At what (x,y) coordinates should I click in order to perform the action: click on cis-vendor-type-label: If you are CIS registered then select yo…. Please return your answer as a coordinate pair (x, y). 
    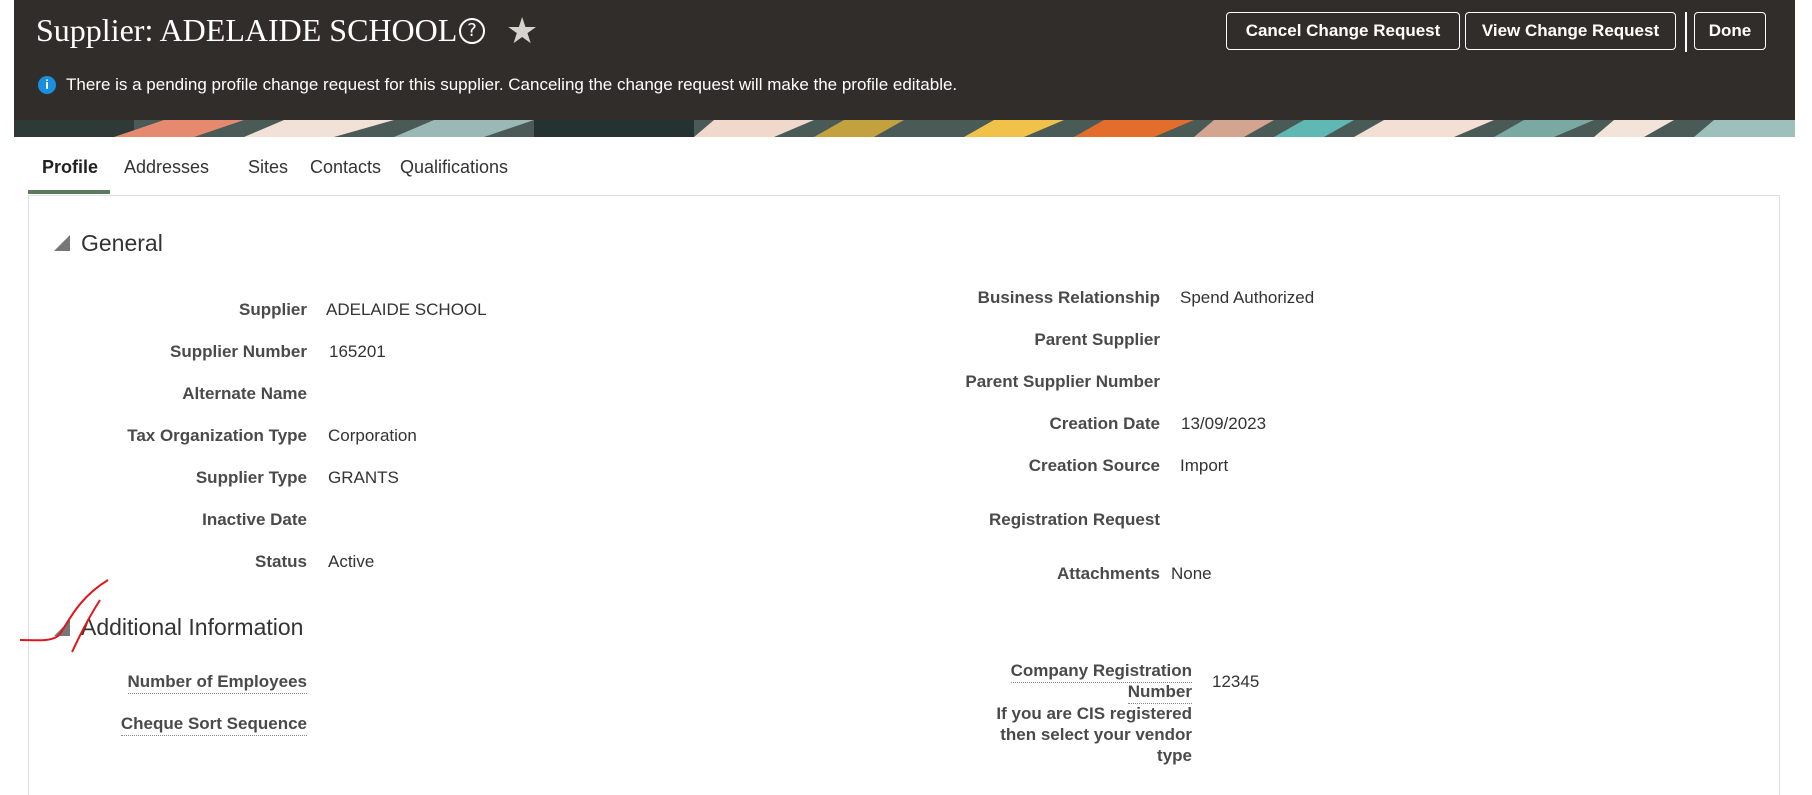
    Looking at the image, I should click on (1094, 734).